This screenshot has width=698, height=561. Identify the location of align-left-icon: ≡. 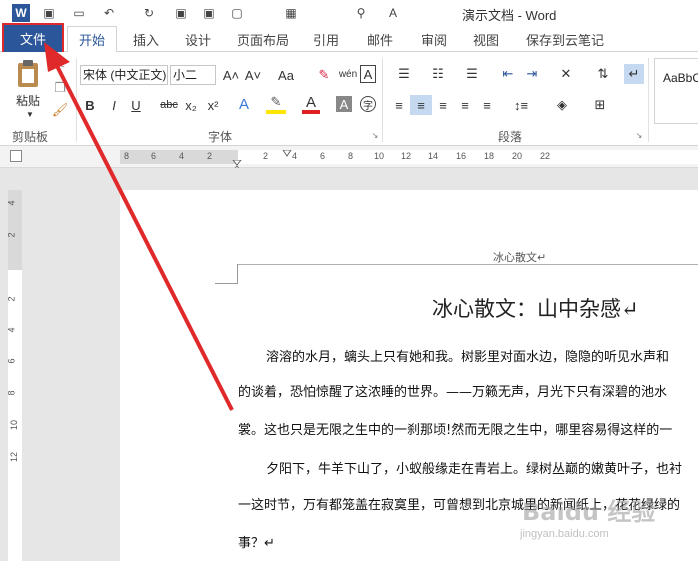
(399, 105).